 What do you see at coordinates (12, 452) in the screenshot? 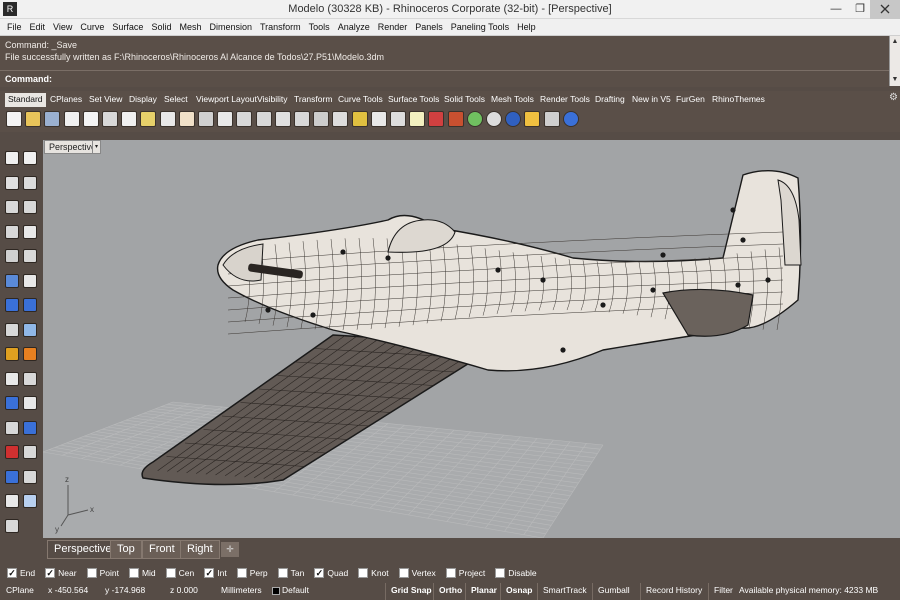
I see `dimension-icon` at bounding box center [12, 452].